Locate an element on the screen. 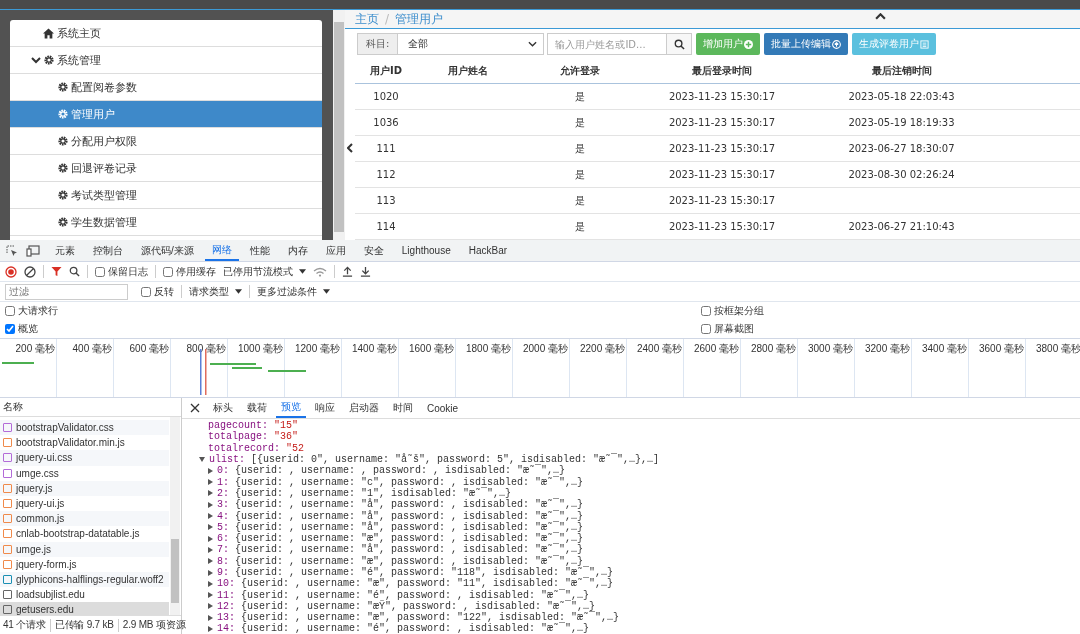  request-row: cnlab-bootstrap-datatable.js is located at coordinates (84, 534).